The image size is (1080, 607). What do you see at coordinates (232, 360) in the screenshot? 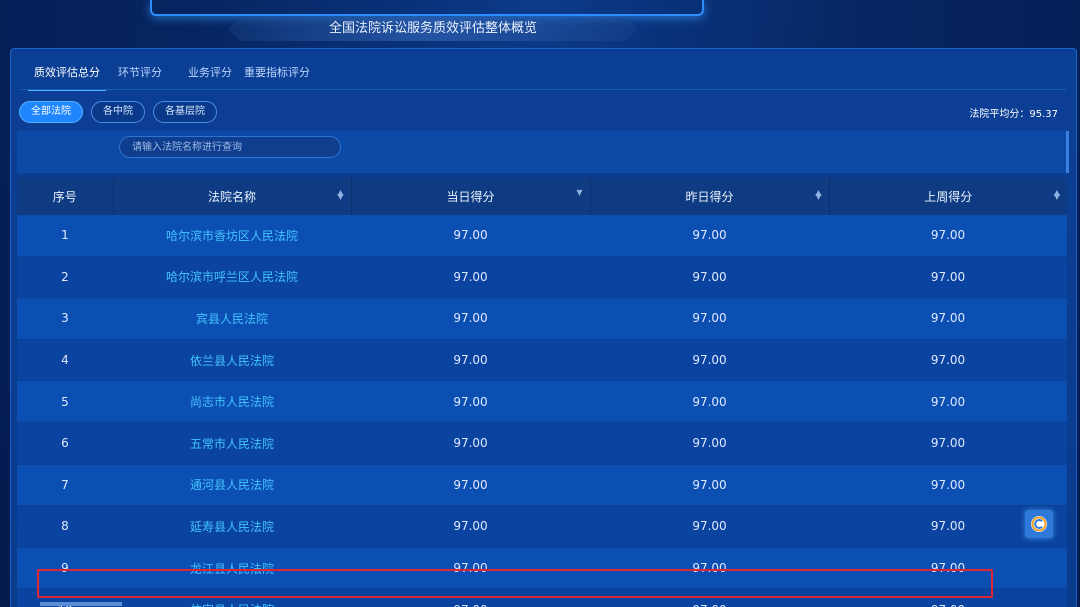
I see `court-name-link: 依兰县人民法院` at bounding box center [232, 360].